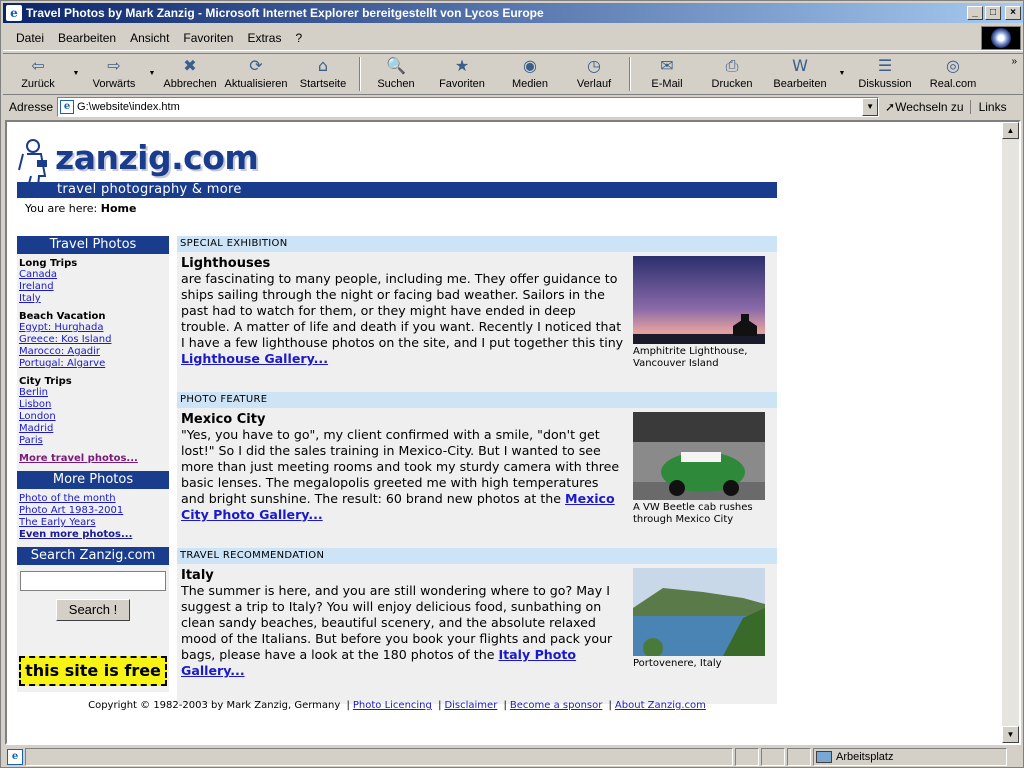  I want to click on media-icon: ◉, so click(530, 65).